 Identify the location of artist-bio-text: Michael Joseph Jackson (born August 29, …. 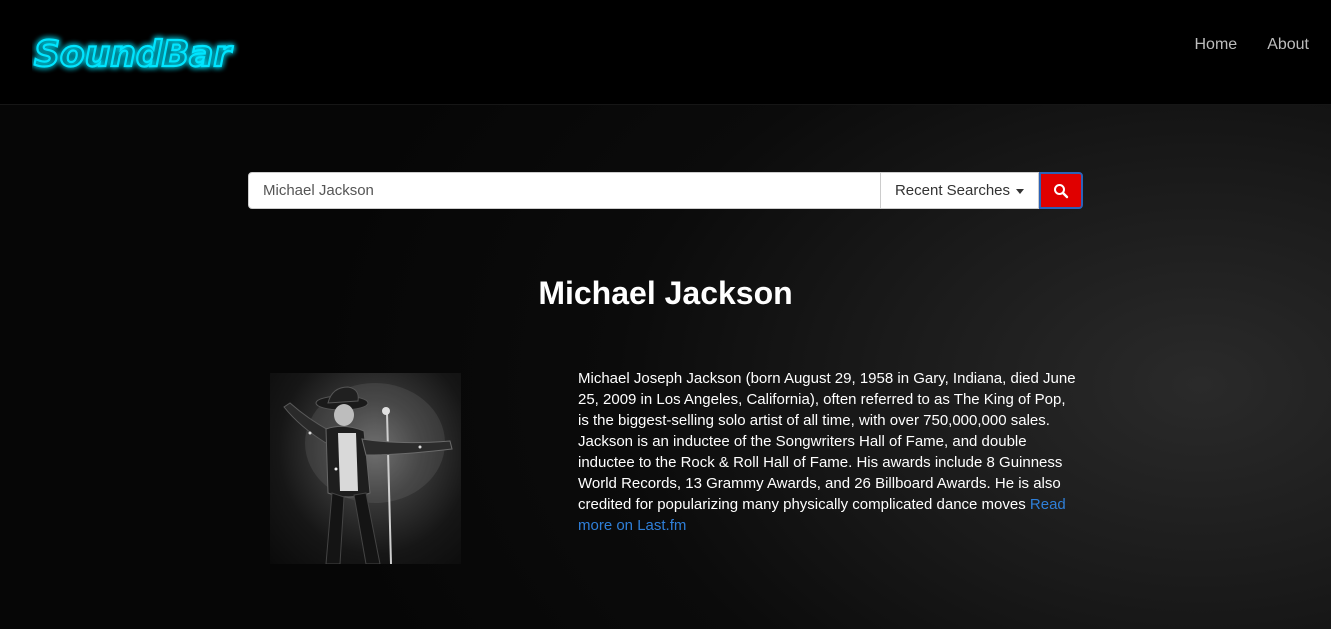
(827, 441).